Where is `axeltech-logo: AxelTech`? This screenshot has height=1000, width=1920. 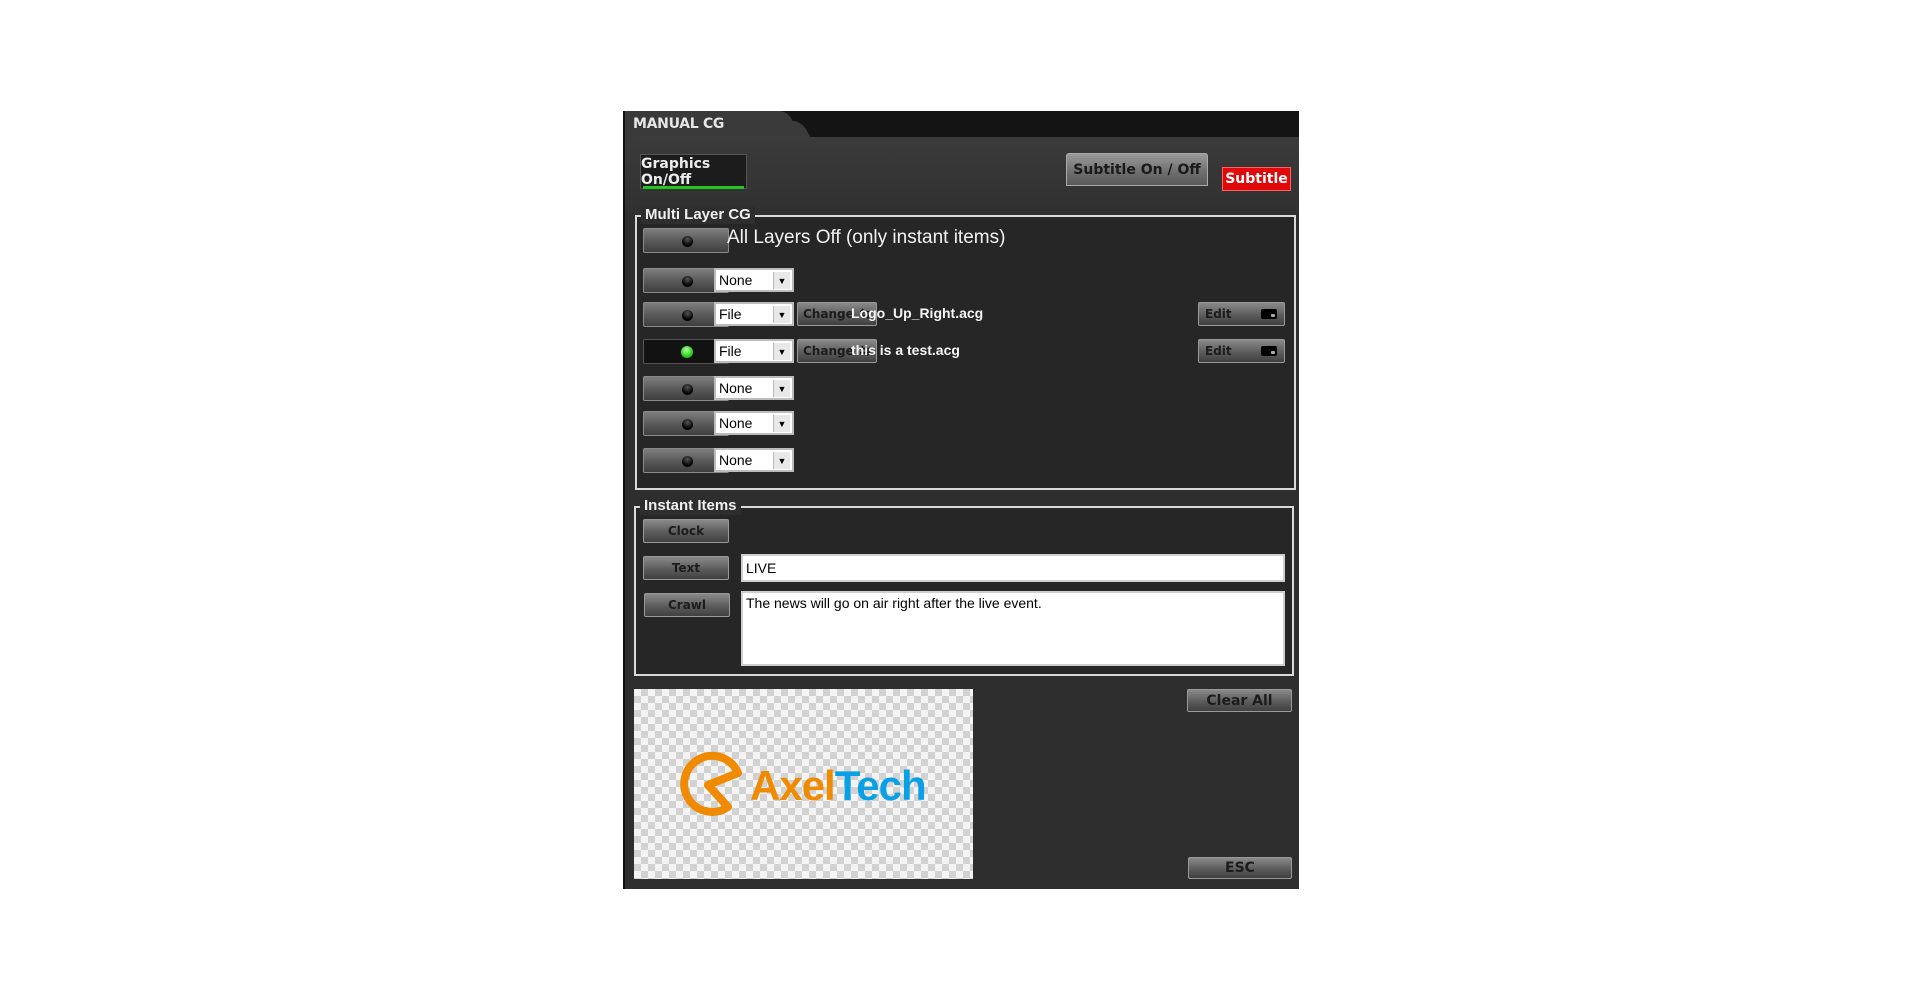
axeltech-logo: AxelTech is located at coordinates (802, 786).